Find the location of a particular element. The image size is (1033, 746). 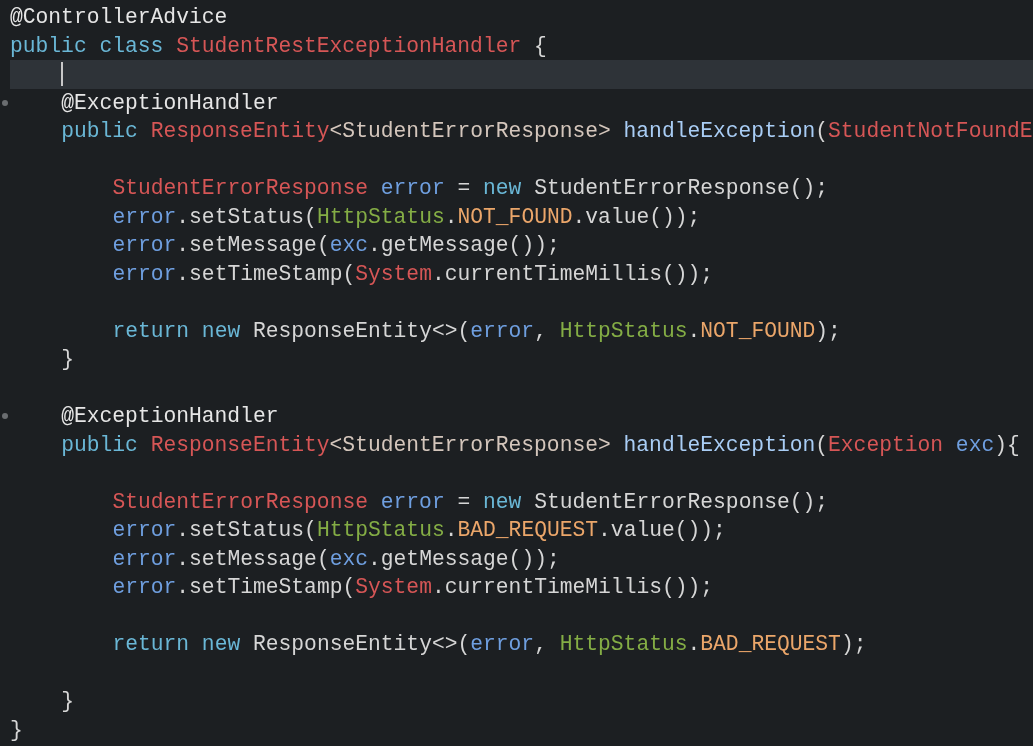

code-text: public class is located at coordinates (87, 46).